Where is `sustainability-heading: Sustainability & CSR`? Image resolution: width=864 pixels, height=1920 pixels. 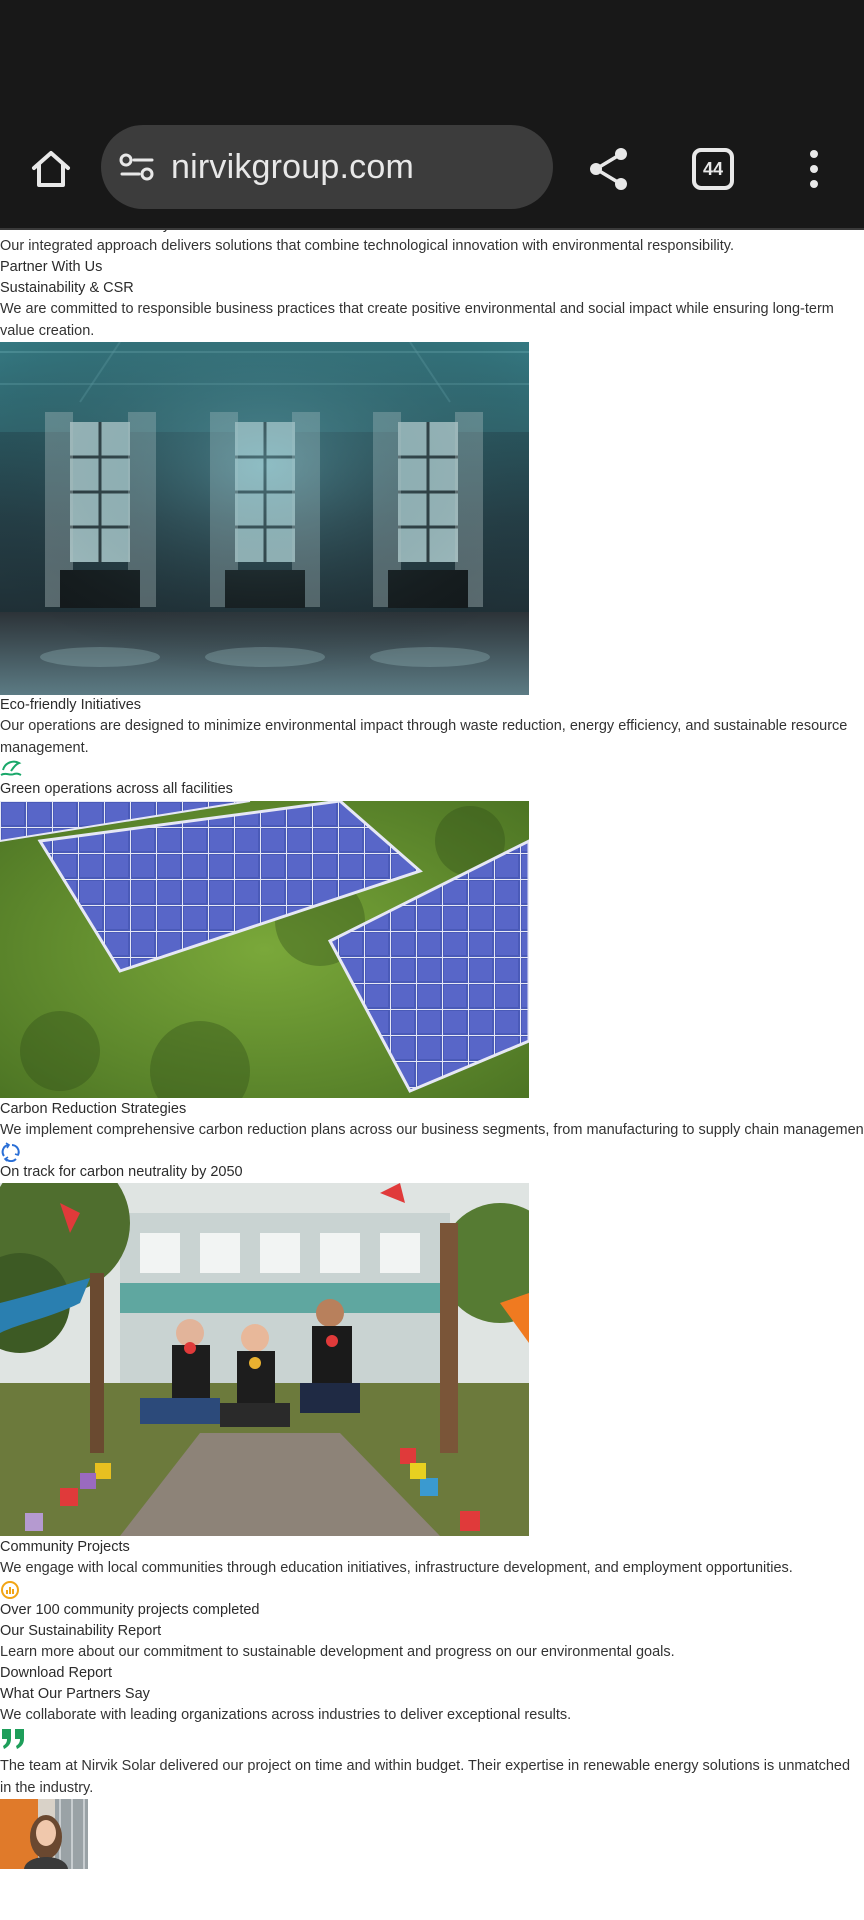 sustainability-heading: Sustainability & CSR is located at coordinates (67, 288).